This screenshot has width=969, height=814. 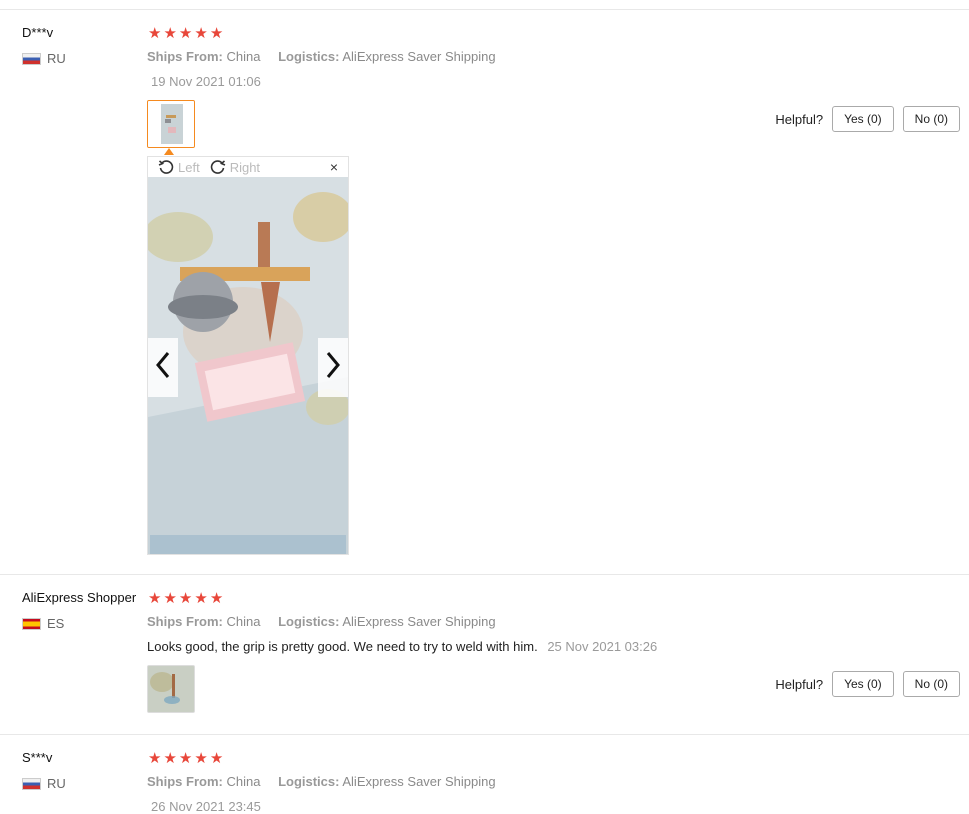 I want to click on chevron-left-icon, so click(x=163, y=367).